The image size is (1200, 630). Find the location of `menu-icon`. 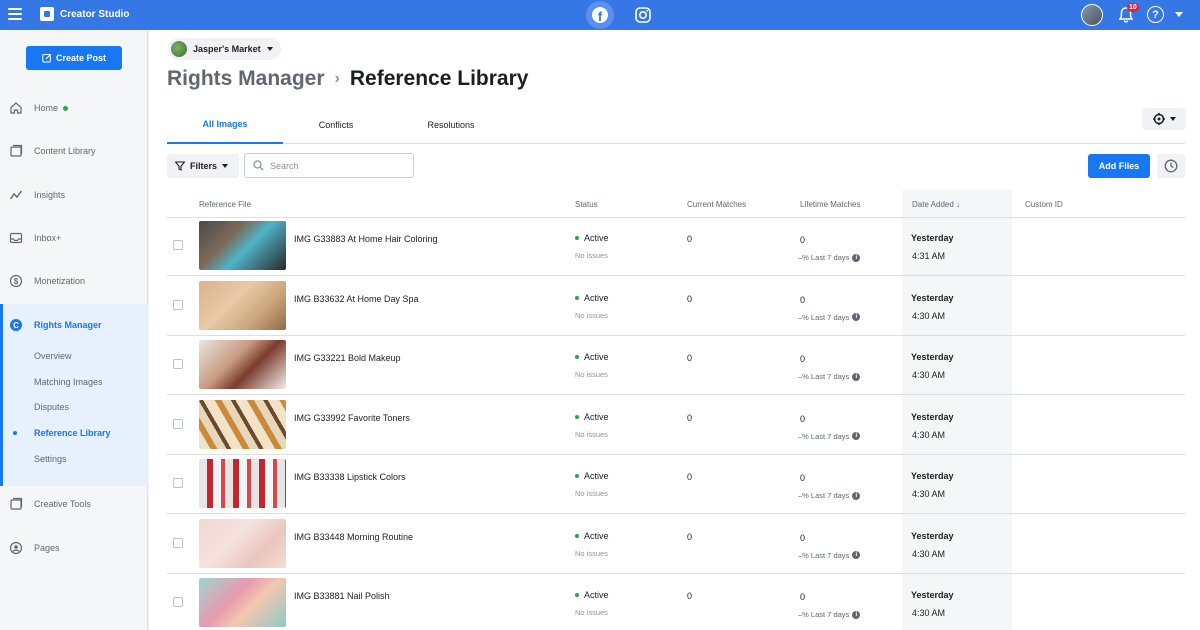

menu-icon is located at coordinates (15, 14).